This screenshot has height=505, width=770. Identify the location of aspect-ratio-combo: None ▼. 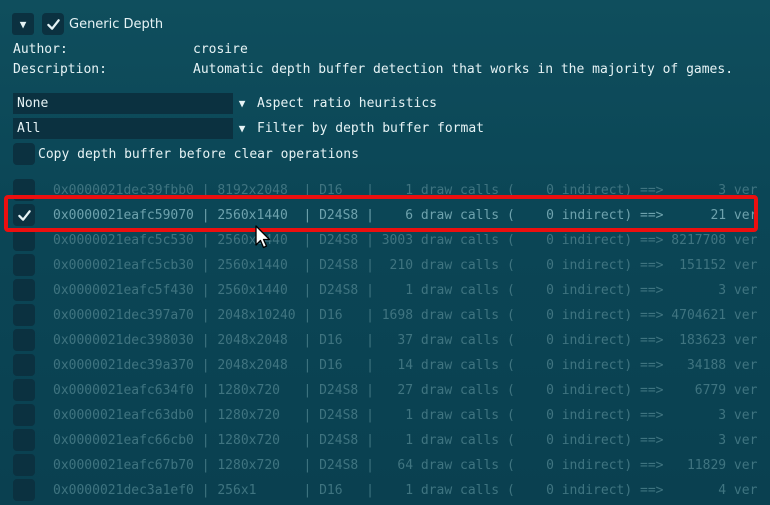
(132, 103).